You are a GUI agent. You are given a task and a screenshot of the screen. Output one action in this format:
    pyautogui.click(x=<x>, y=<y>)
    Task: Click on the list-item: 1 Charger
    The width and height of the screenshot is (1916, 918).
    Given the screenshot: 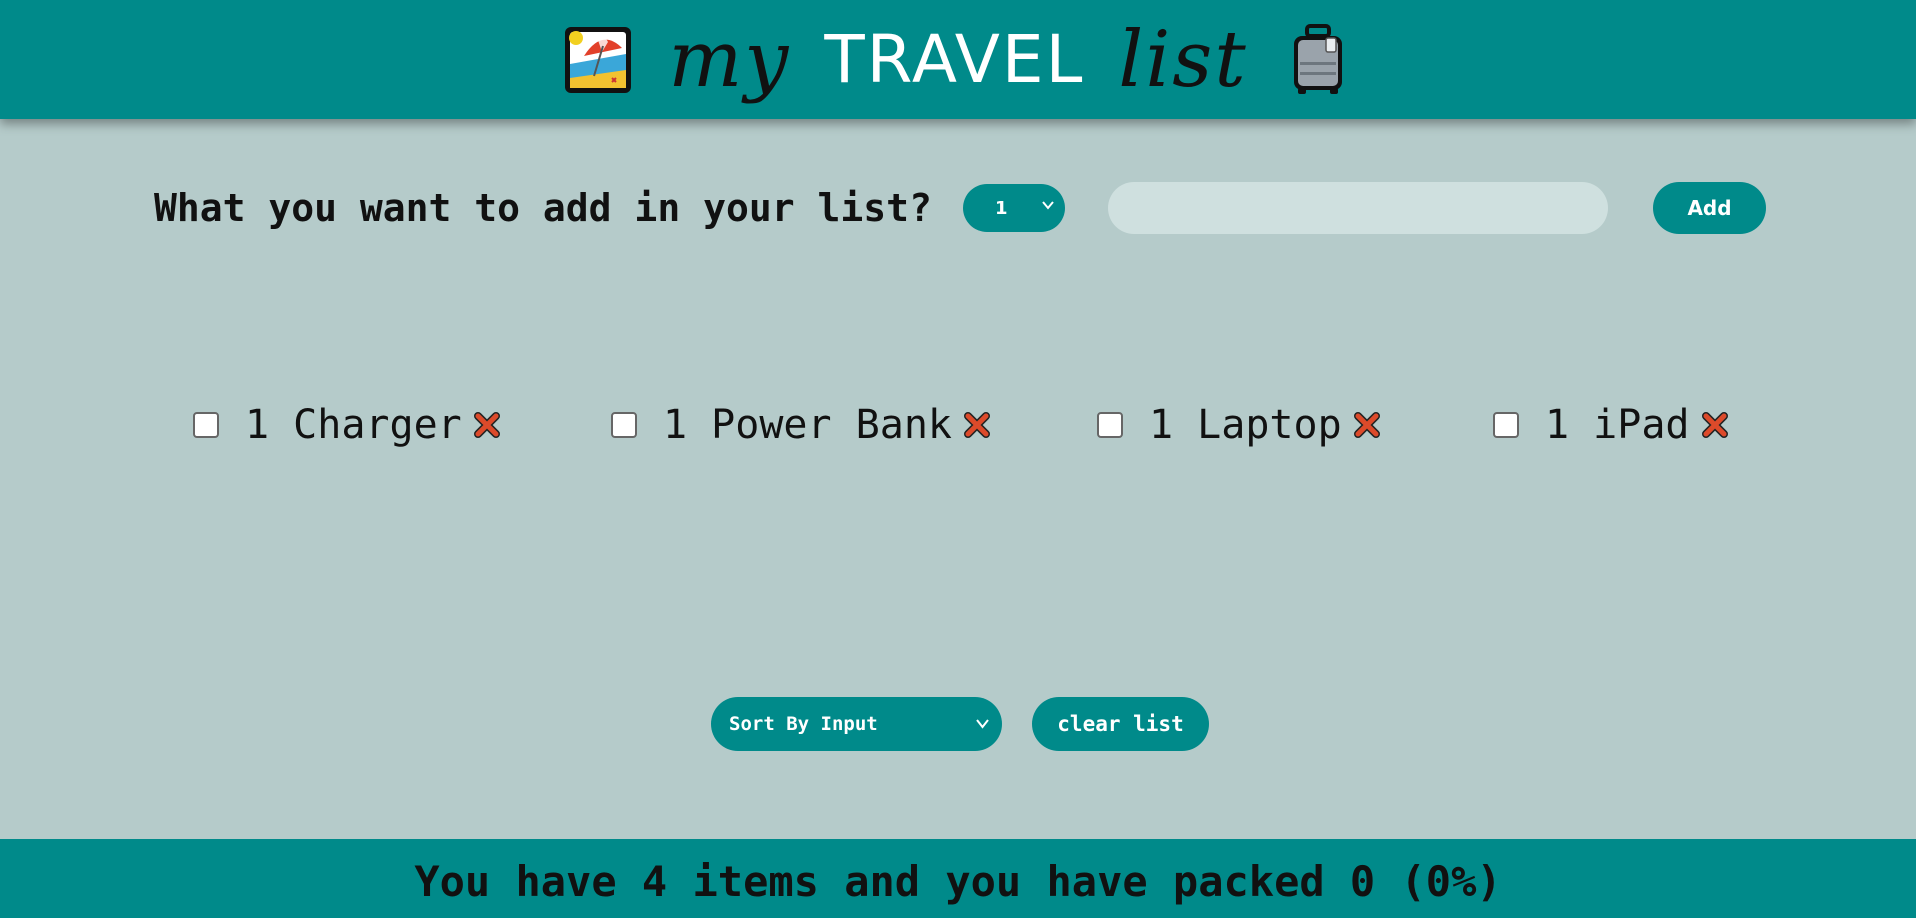 What is the action you would take?
    pyautogui.click(x=347, y=425)
    